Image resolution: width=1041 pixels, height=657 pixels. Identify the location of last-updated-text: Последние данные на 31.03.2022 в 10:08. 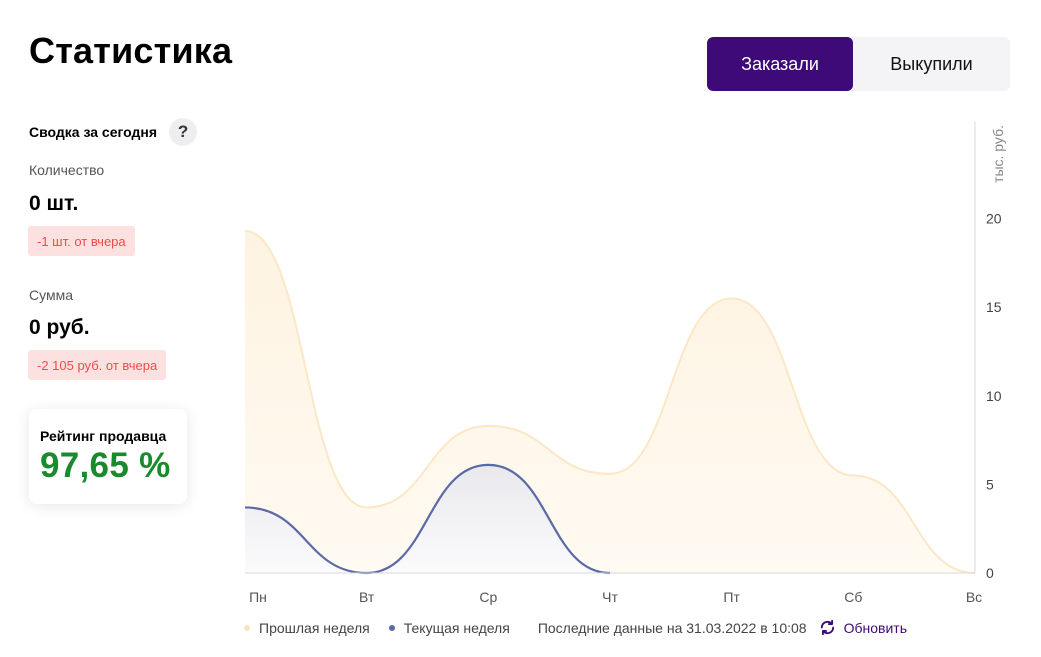
(672, 627).